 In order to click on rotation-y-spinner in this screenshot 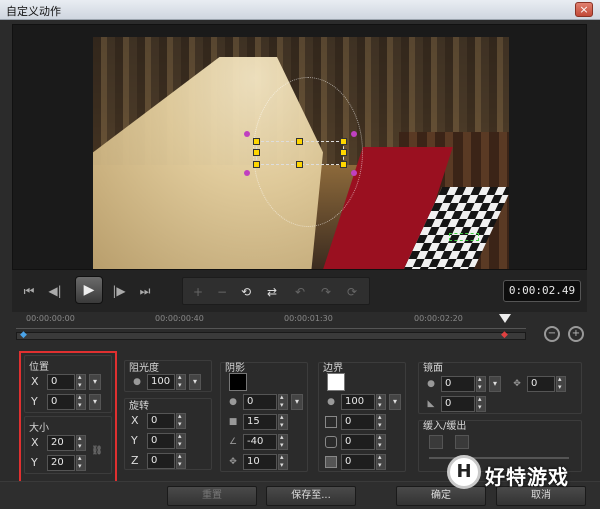, I will do `click(181, 440)`.